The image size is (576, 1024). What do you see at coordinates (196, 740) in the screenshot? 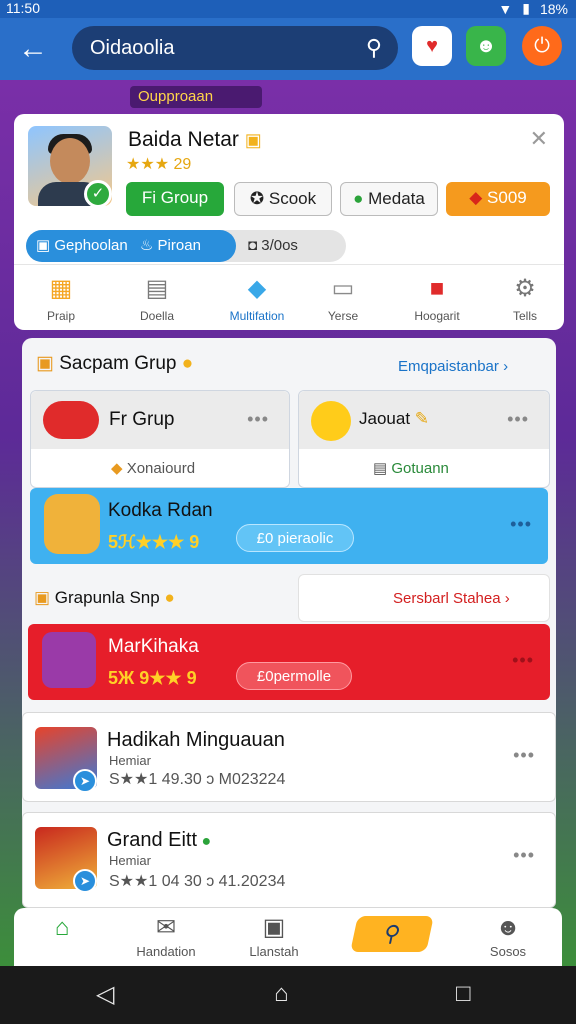
I see `list-title: Hadikah Minguauan` at bounding box center [196, 740].